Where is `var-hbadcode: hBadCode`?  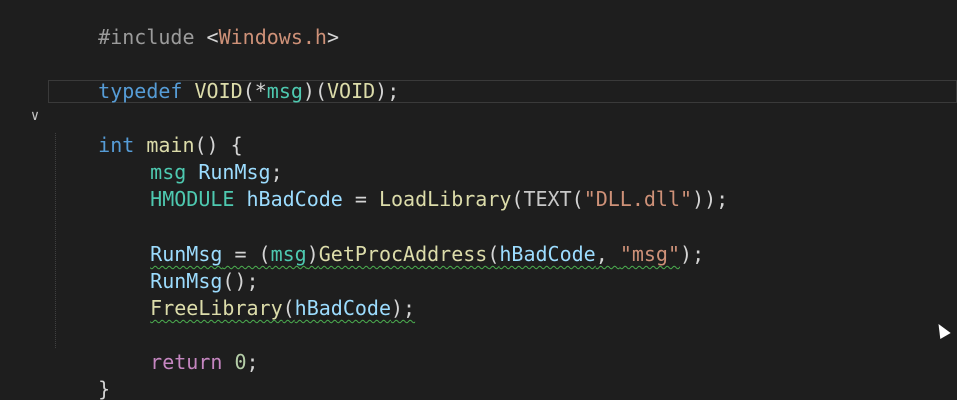 var-hbadcode: hBadCode is located at coordinates (294, 199).